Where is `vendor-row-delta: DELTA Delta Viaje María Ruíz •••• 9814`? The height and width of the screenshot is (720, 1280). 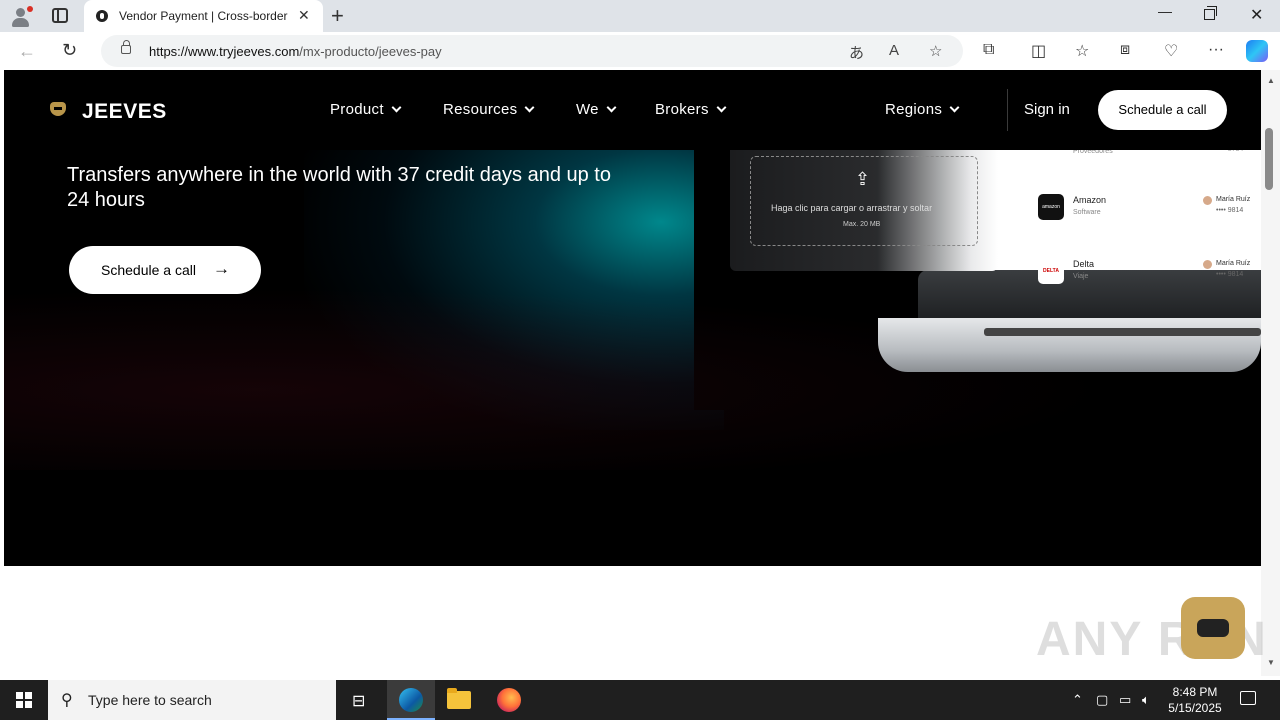
vendor-row-delta: DELTA Delta Viaje María Ruíz •••• 9814 is located at coordinates (1148, 278).